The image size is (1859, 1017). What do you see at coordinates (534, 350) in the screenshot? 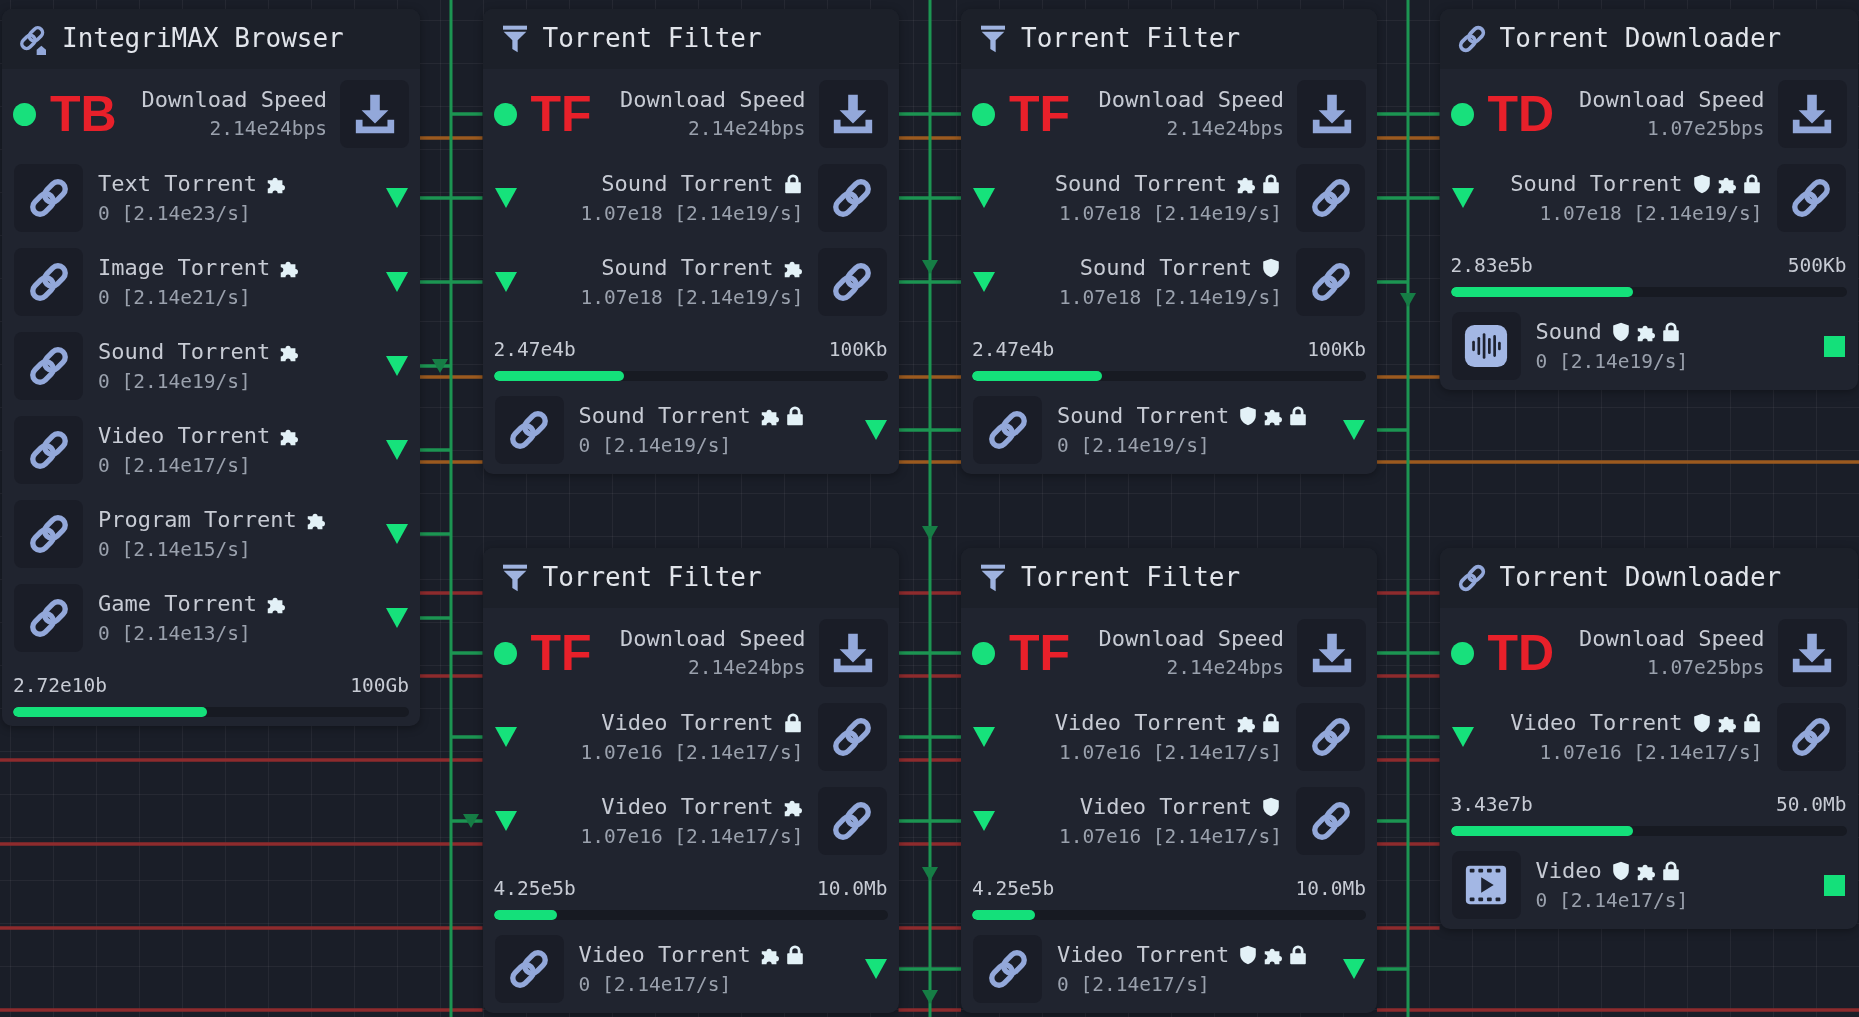
I see `downloaded-amount: 2.47e4b` at bounding box center [534, 350].